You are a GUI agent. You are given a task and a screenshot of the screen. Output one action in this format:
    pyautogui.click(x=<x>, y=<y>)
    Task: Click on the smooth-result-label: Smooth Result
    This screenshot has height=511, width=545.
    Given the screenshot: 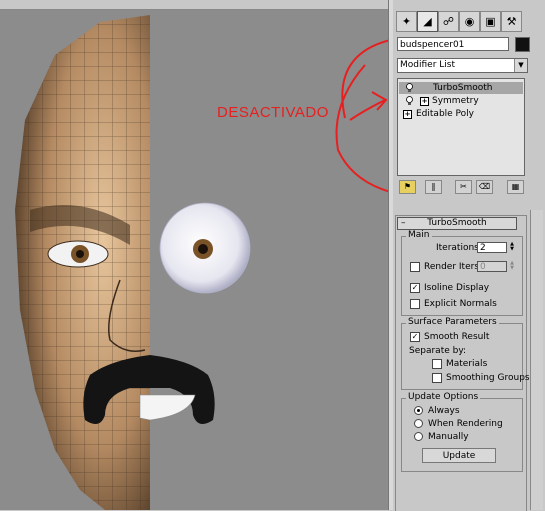 What is the action you would take?
    pyautogui.click(x=457, y=337)
    